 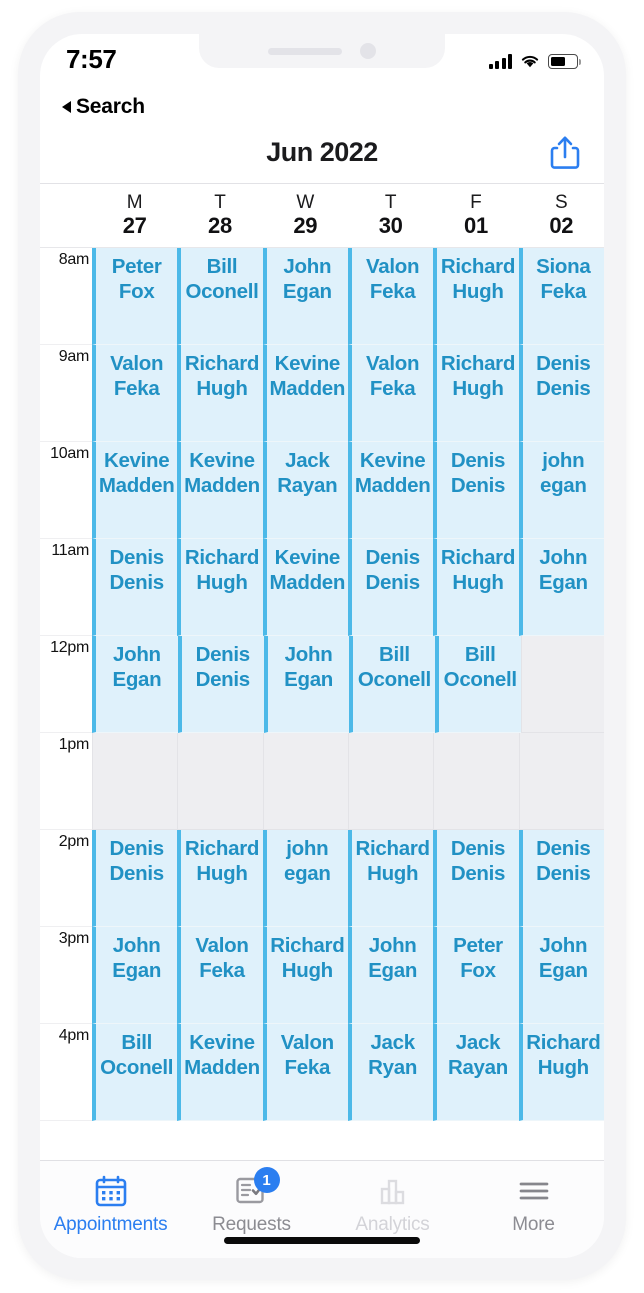 I want to click on appointment-first-name: Jack, so click(x=478, y=1042).